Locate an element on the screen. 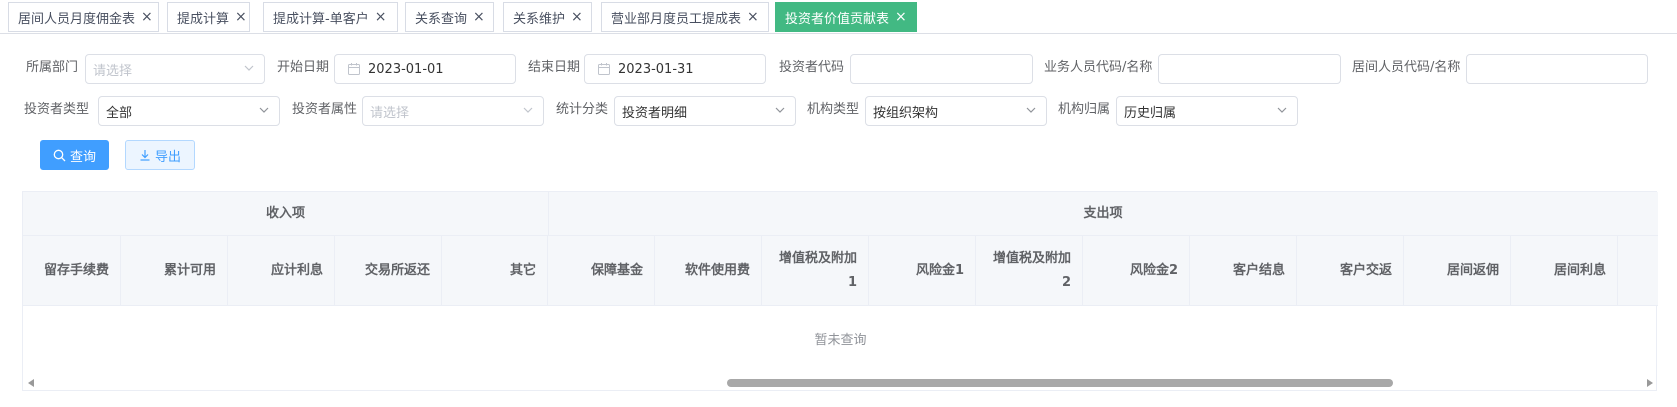 The height and width of the screenshot is (407, 1677). tab-branch-monthly-staff-commission: 营业部月度员工提成表 × is located at coordinates (685, 17).